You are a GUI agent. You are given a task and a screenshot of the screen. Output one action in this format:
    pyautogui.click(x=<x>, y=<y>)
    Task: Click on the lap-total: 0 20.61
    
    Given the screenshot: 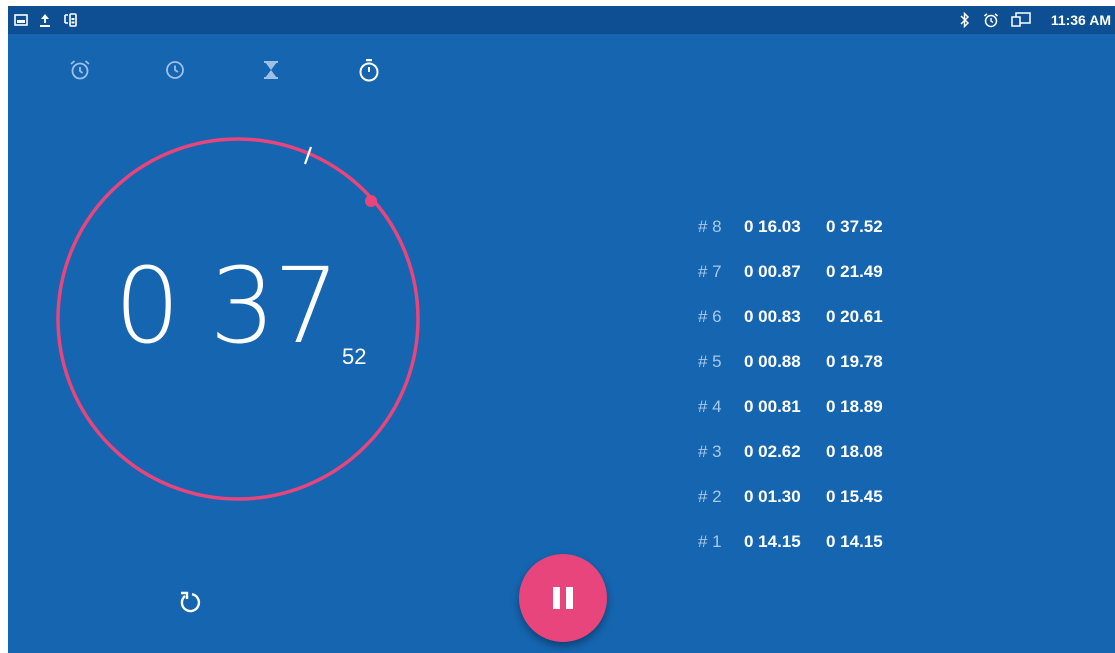 What is the action you would take?
    pyautogui.click(x=854, y=316)
    